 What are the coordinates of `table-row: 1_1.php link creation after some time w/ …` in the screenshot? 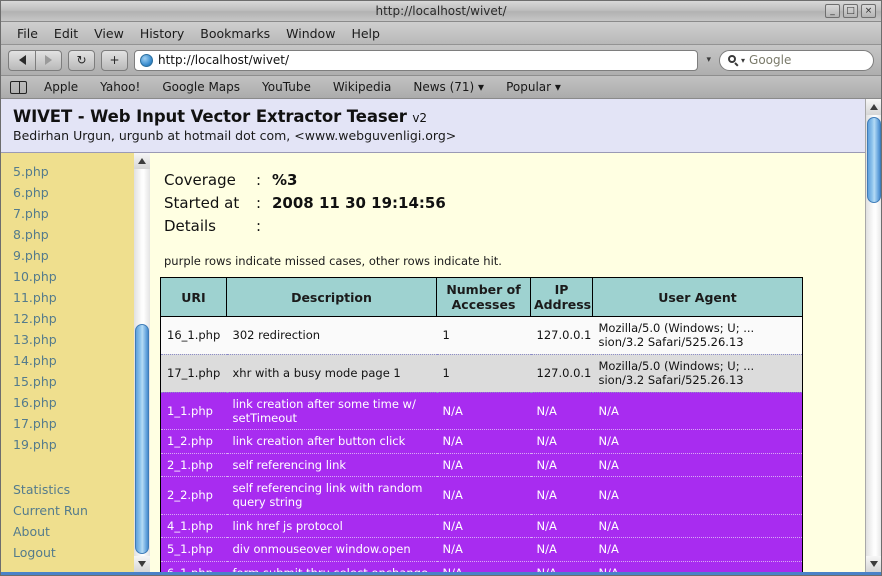 It's located at (481, 411).